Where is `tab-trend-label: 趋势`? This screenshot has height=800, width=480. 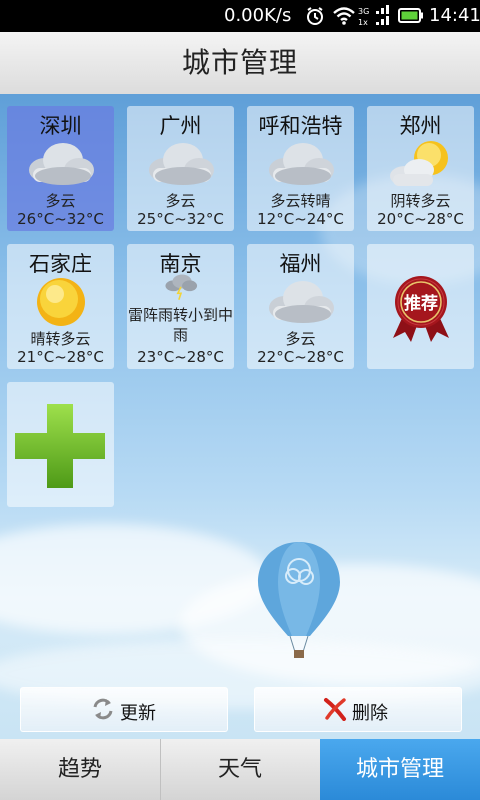
tab-trend-label: 趋势 is located at coordinates (79, 769).